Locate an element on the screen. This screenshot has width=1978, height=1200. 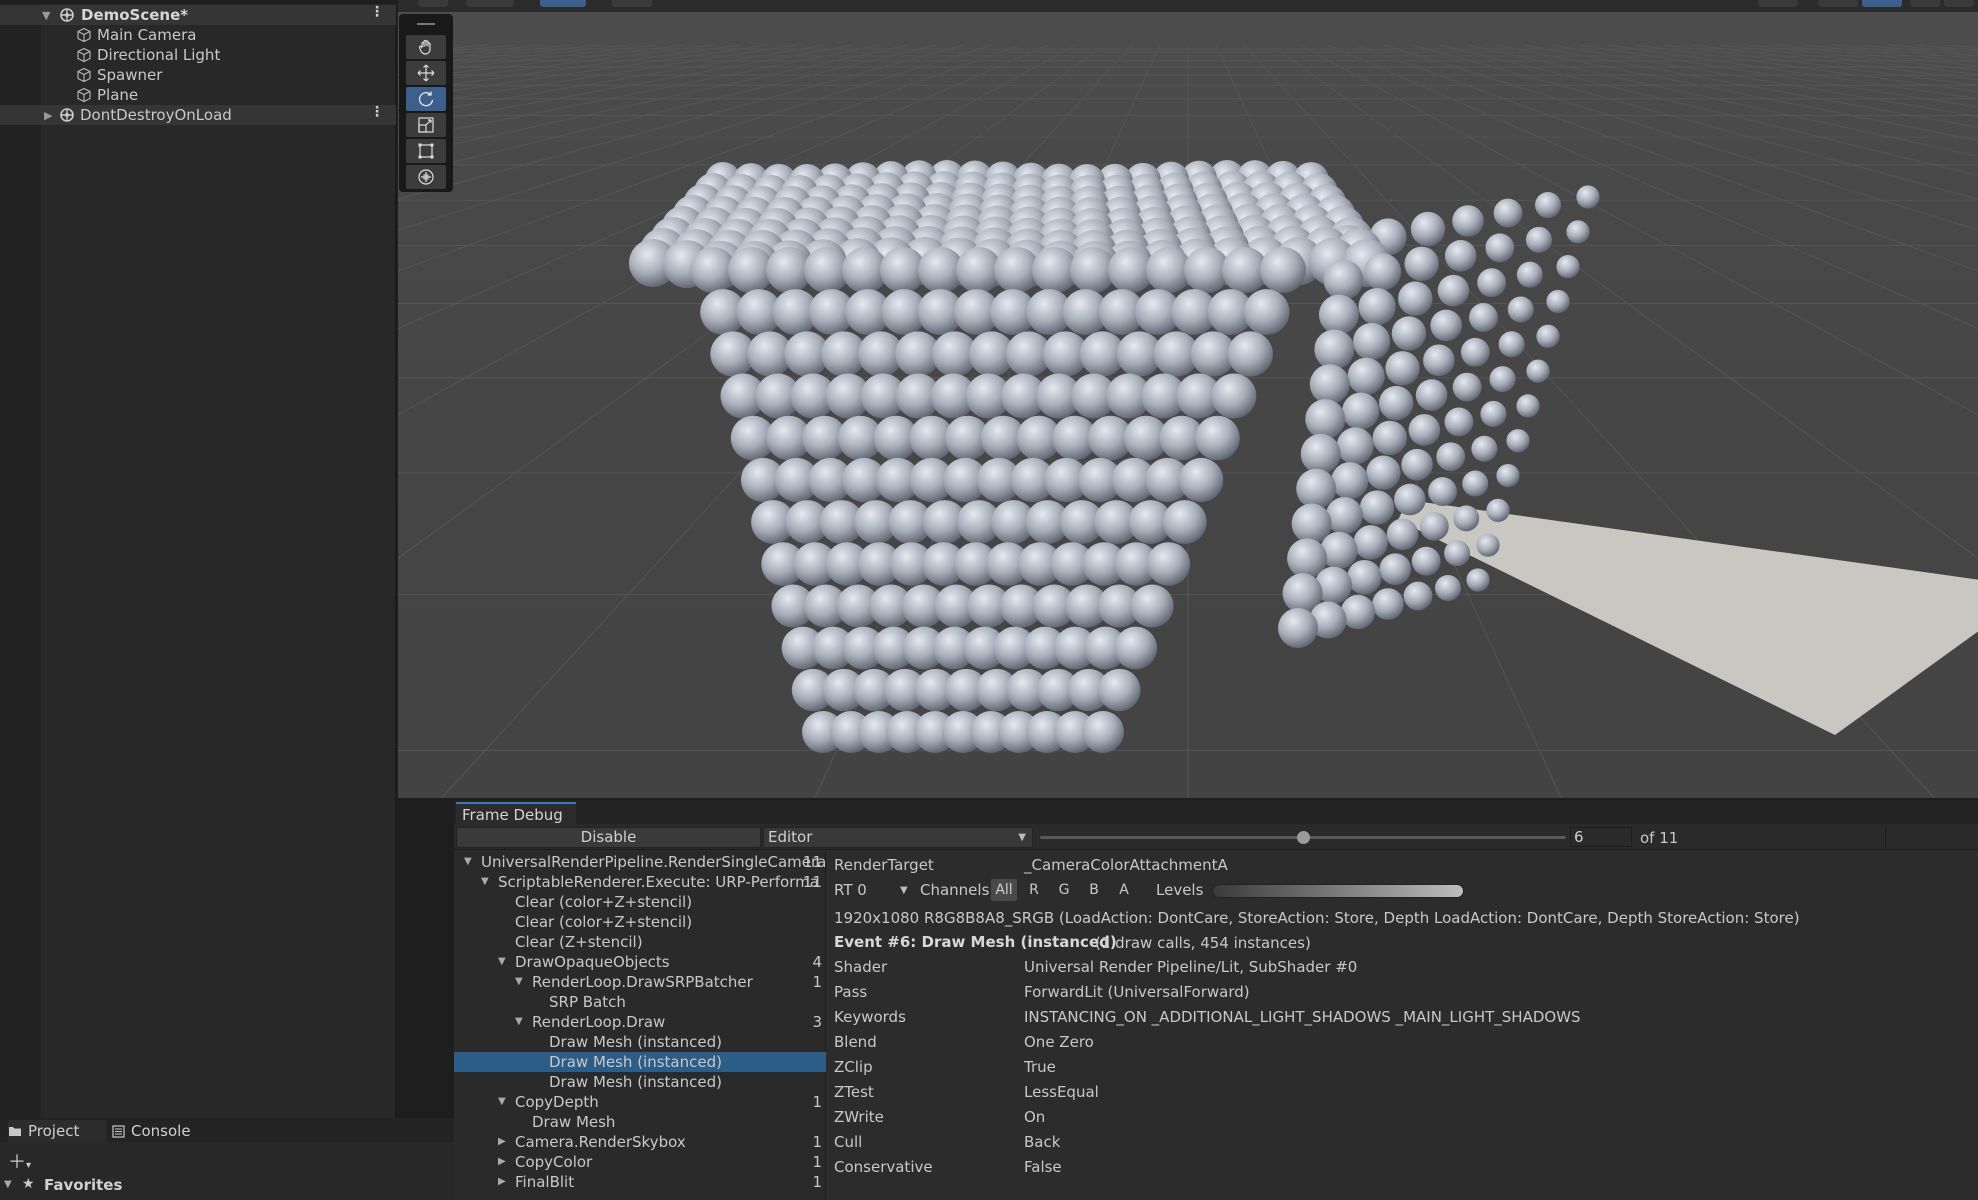
drag-handle-icon is located at coordinates (426, 24).